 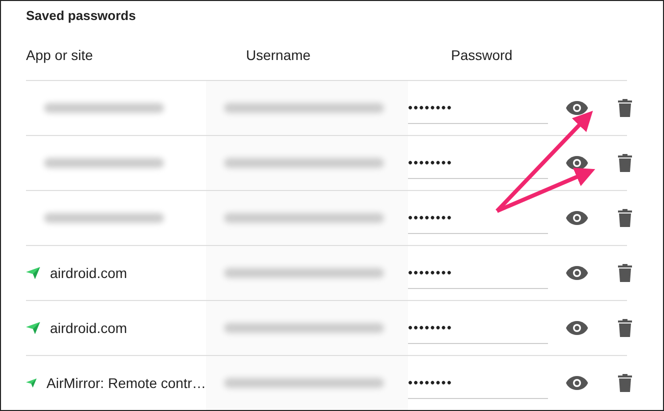 What do you see at coordinates (279, 55) in the screenshot?
I see `column-header: Username` at bounding box center [279, 55].